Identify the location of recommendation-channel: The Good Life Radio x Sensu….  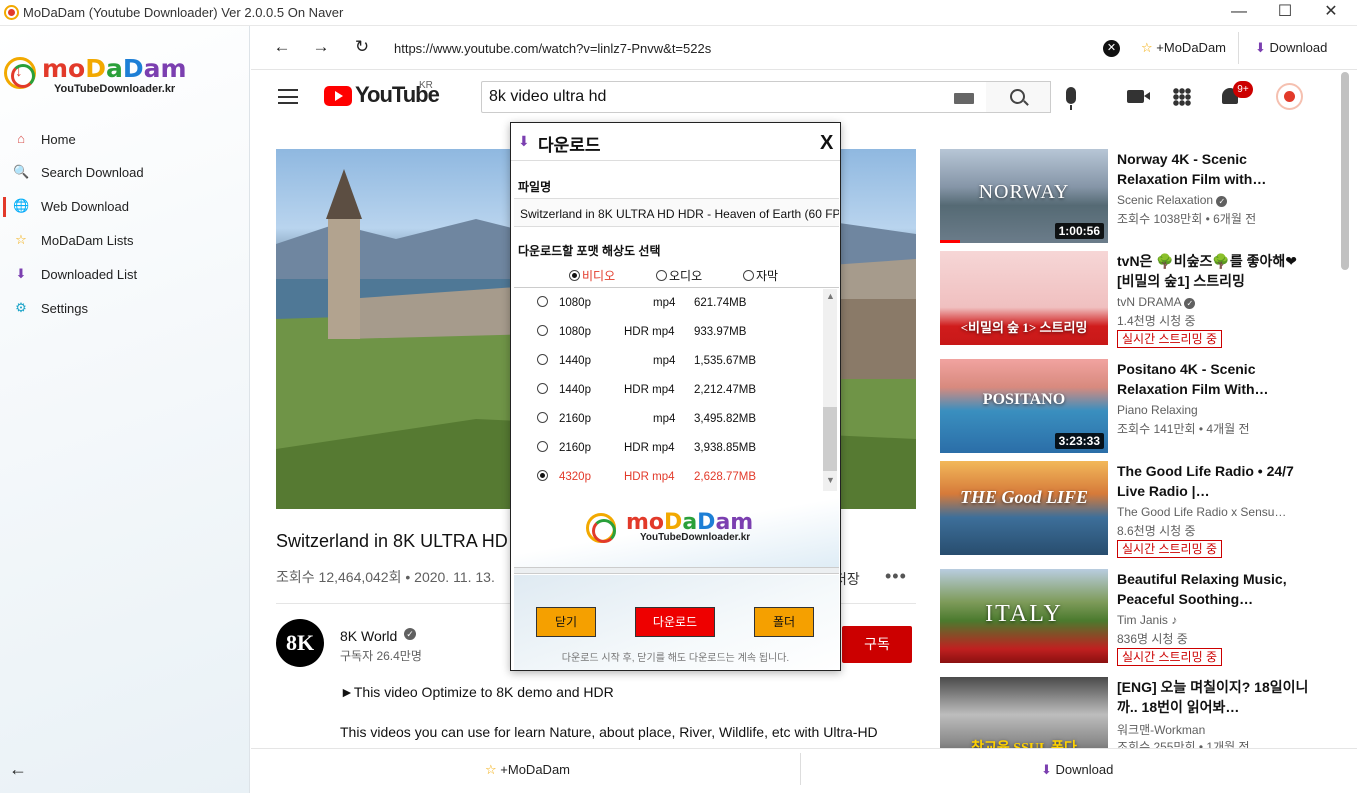
(1212, 512).